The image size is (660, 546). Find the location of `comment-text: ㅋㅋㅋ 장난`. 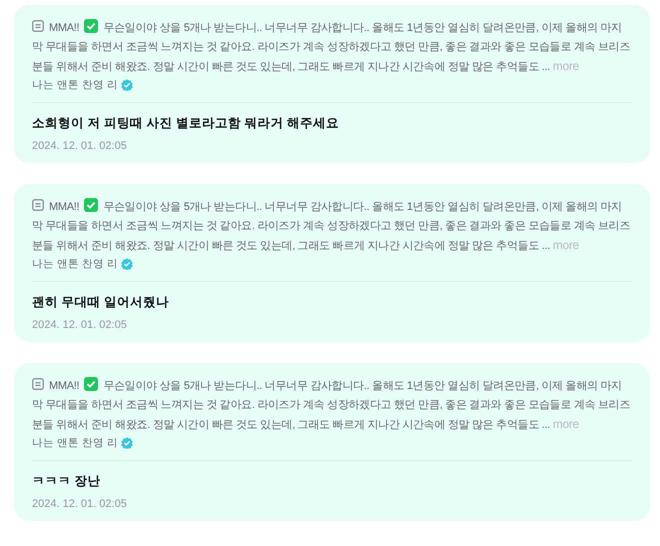

comment-text: ㅋㅋㅋ 장난 is located at coordinates (67, 481).